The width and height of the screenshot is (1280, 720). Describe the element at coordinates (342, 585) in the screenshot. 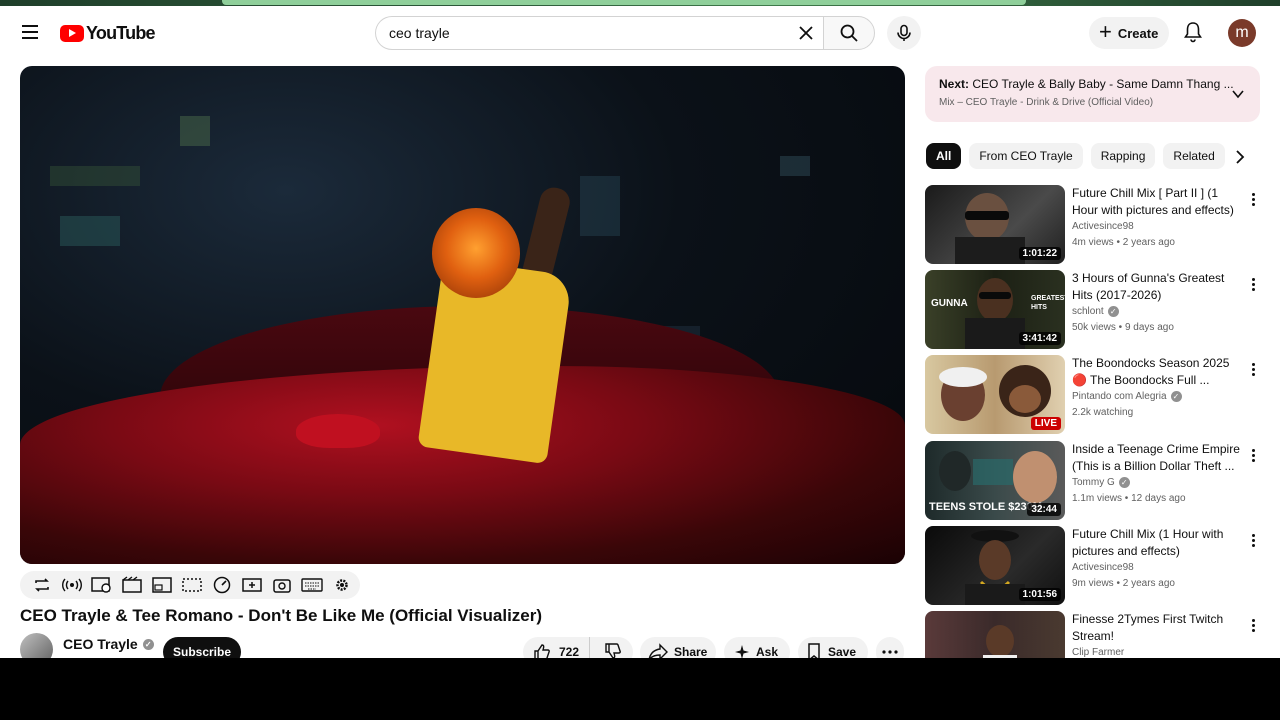

I see `settings-gear-icon` at that location.